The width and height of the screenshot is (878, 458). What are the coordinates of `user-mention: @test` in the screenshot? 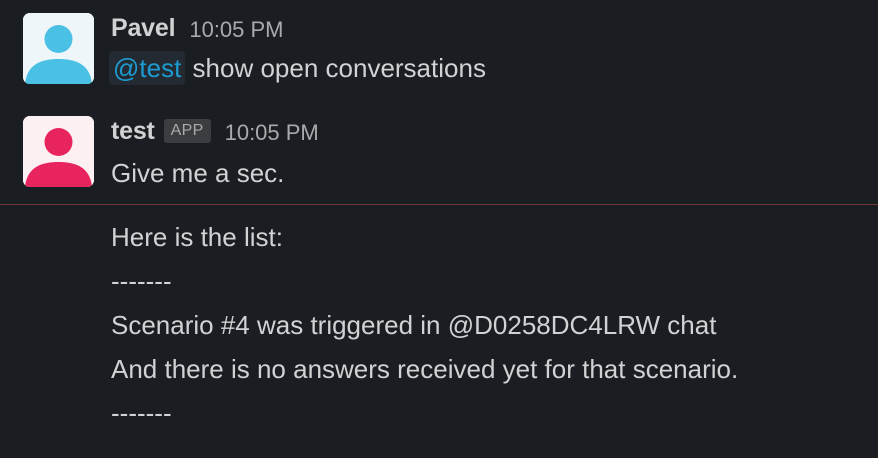 It's located at (147, 68).